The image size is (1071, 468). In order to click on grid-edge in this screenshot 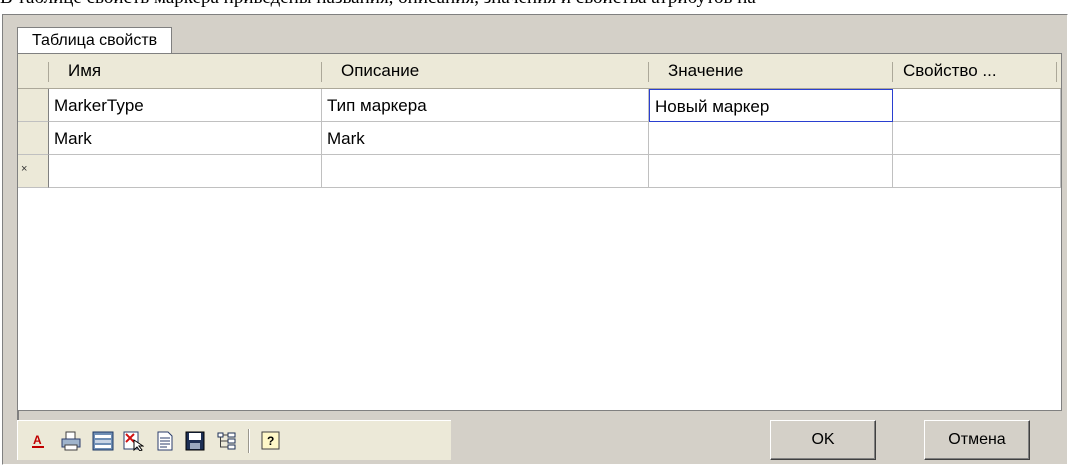, I will do `click(18, 415)`.